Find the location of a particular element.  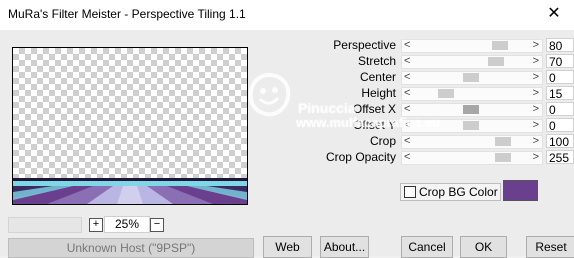

slider-label: Stretch is located at coordinates (376, 61).